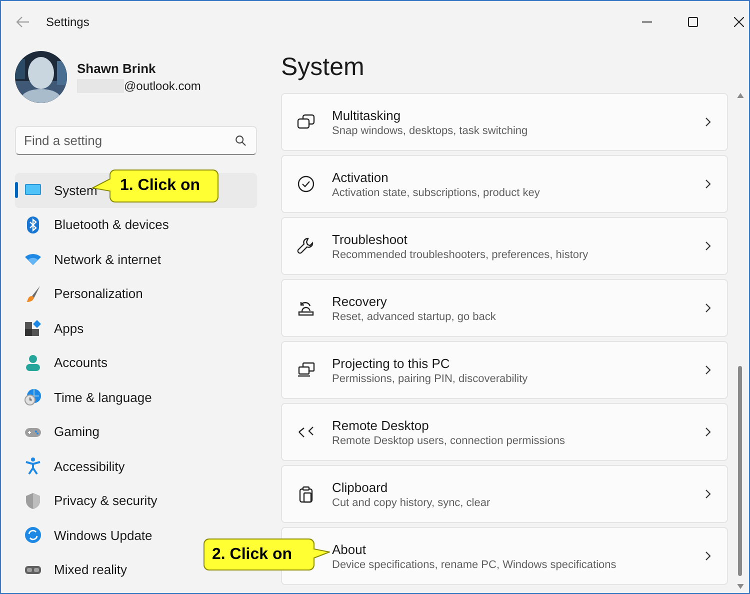 The height and width of the screenshot is (594, 750). What do you see at coordinates (391, 363) in the screenshot?
I see `card-title: Projecting to this PC` at bounding box center [391, 363].